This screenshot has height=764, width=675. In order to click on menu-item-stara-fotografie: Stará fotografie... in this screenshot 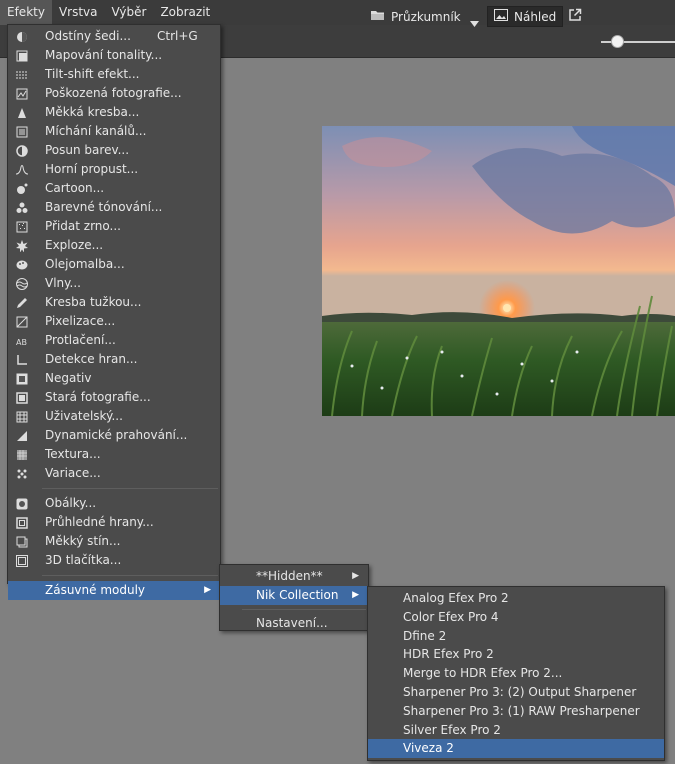, I will do `click(114, 397)`.